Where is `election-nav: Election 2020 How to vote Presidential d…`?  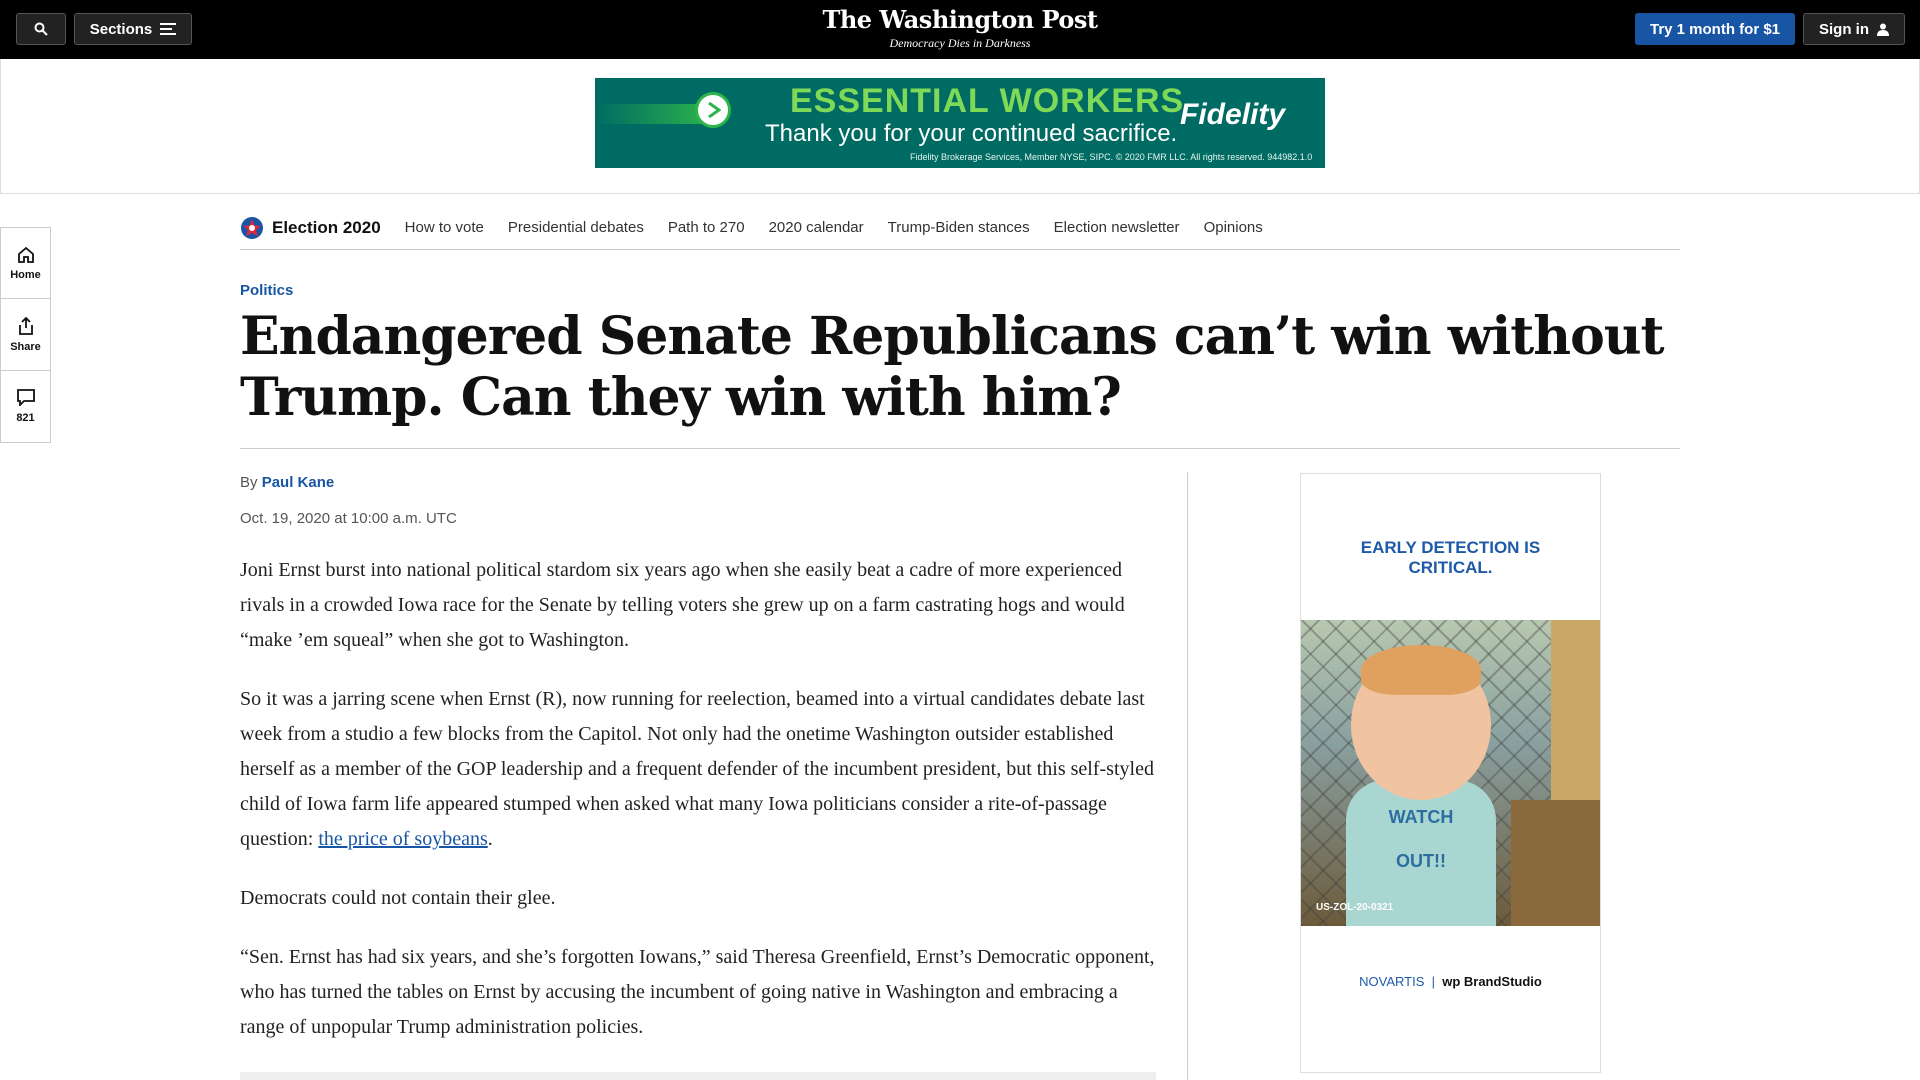
election-nav: Election 2020 How to vote Presidential d… is located at coordinates (960, 228).